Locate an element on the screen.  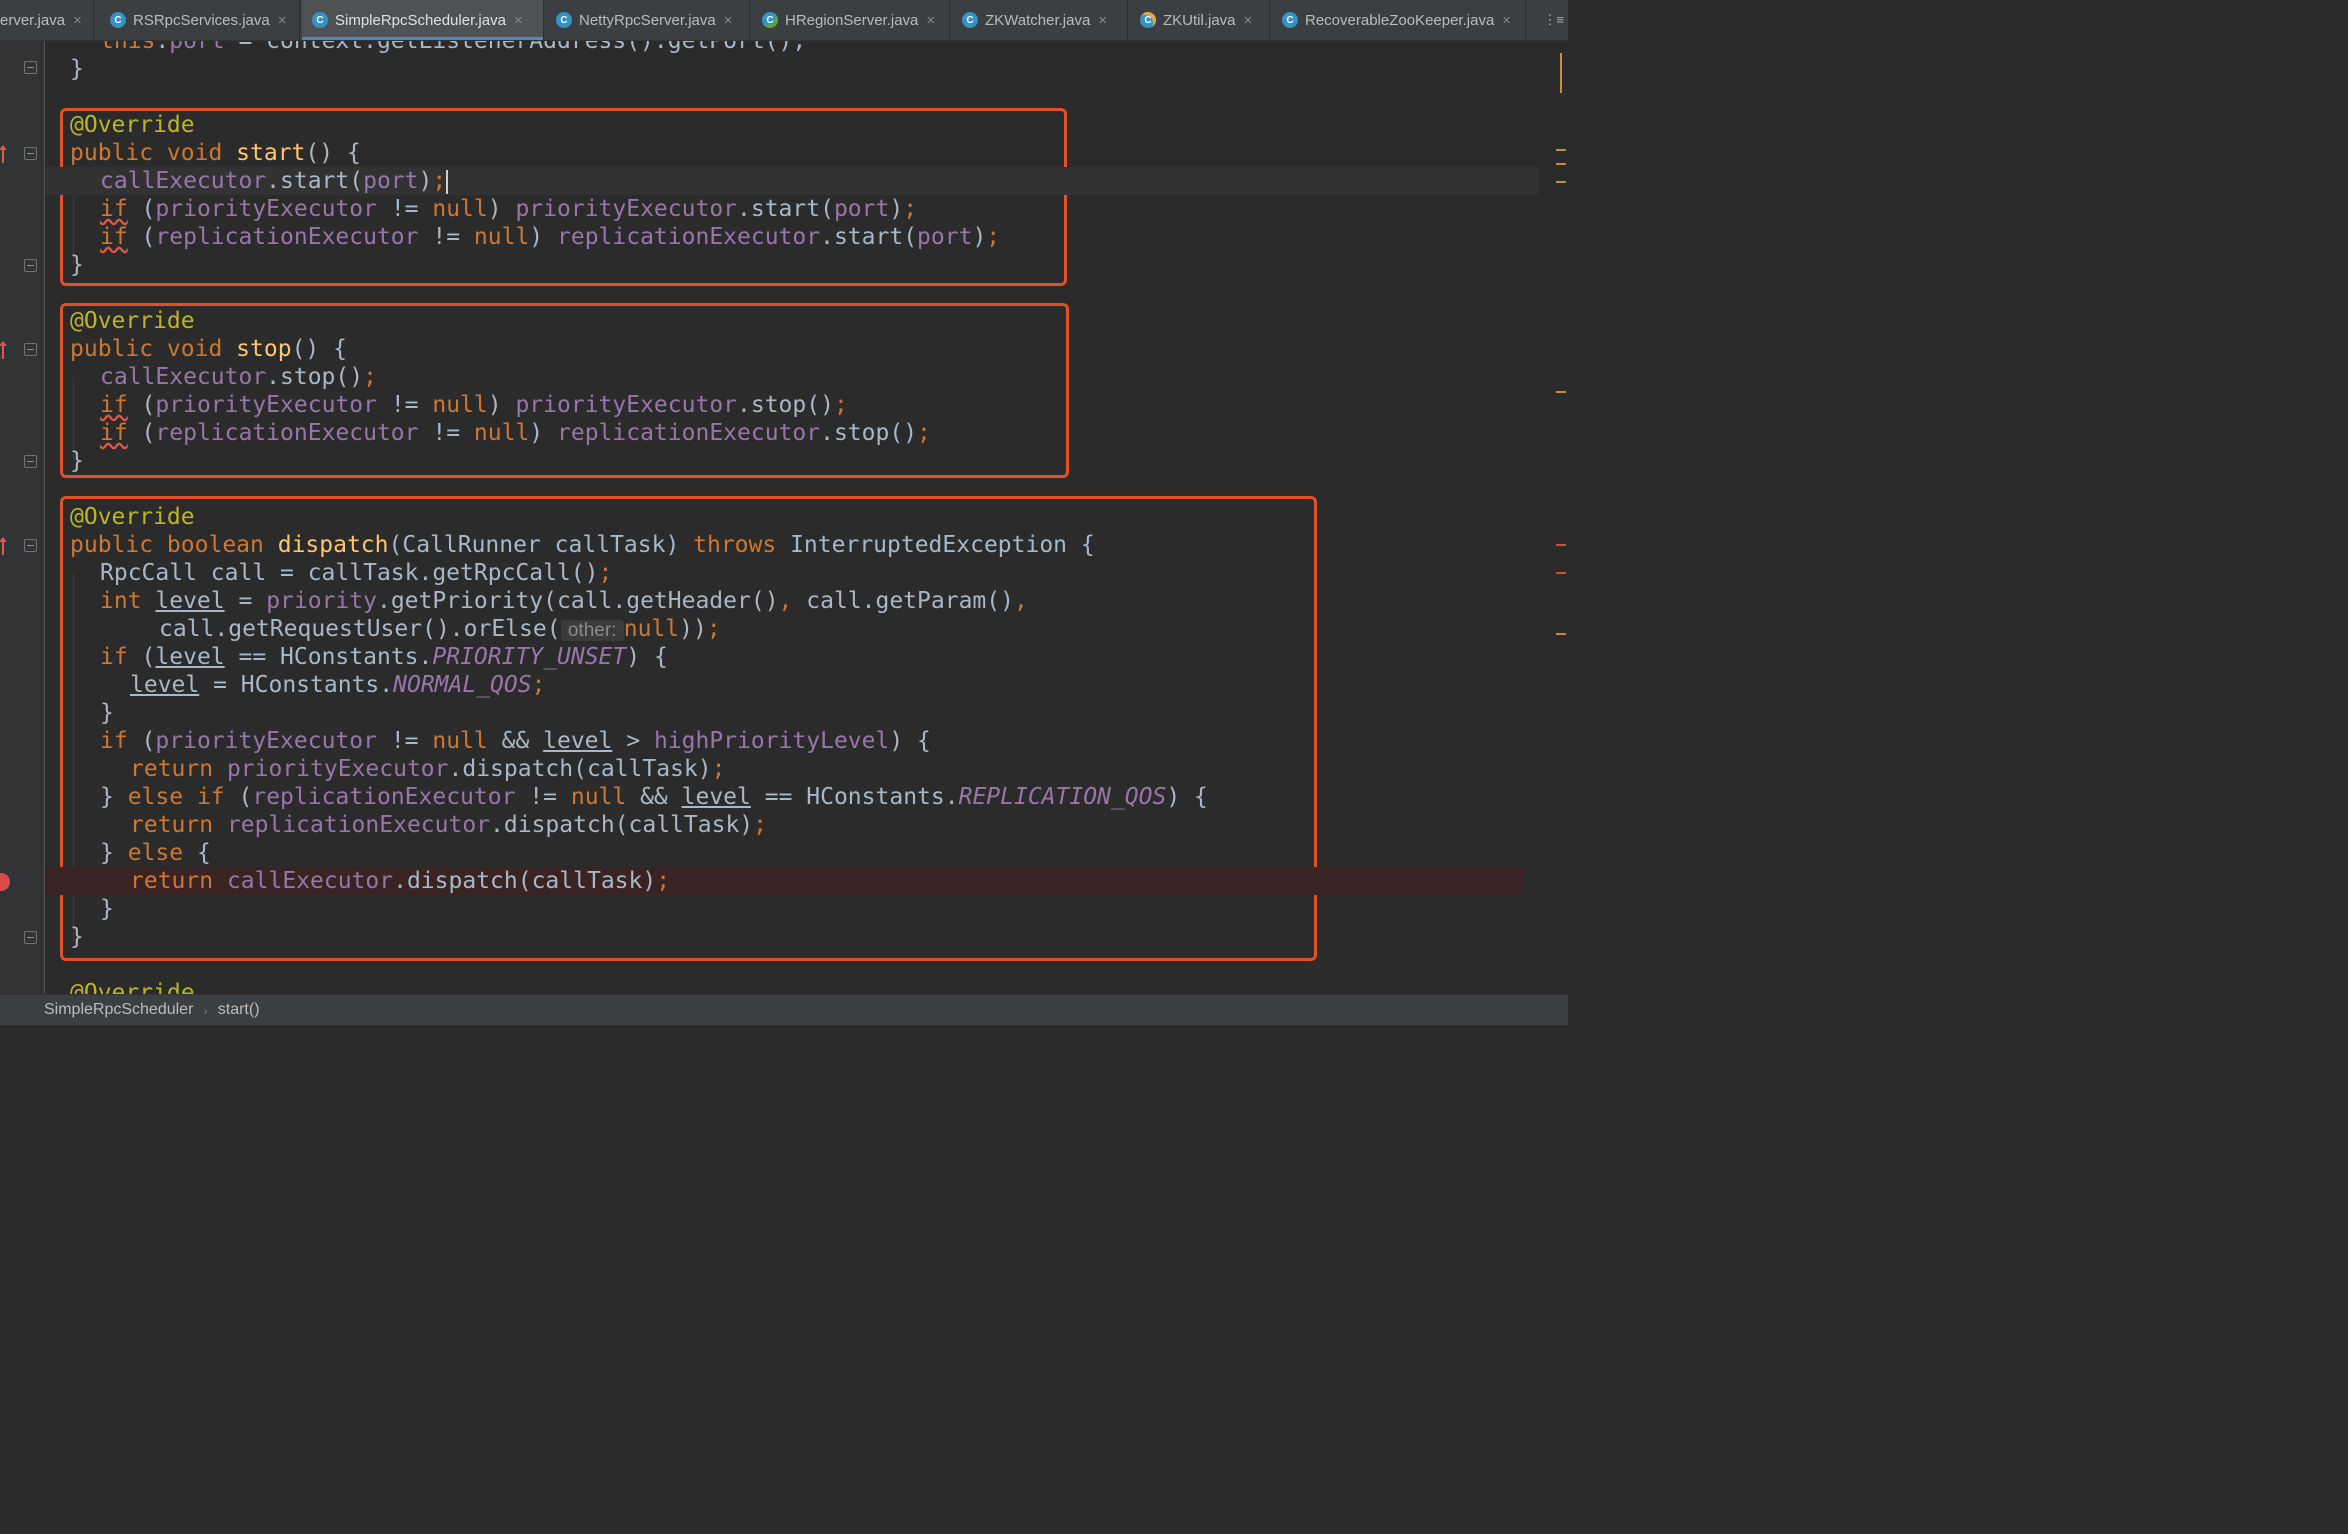
keyword-warning-token: if is located at coordinates (114, 209).